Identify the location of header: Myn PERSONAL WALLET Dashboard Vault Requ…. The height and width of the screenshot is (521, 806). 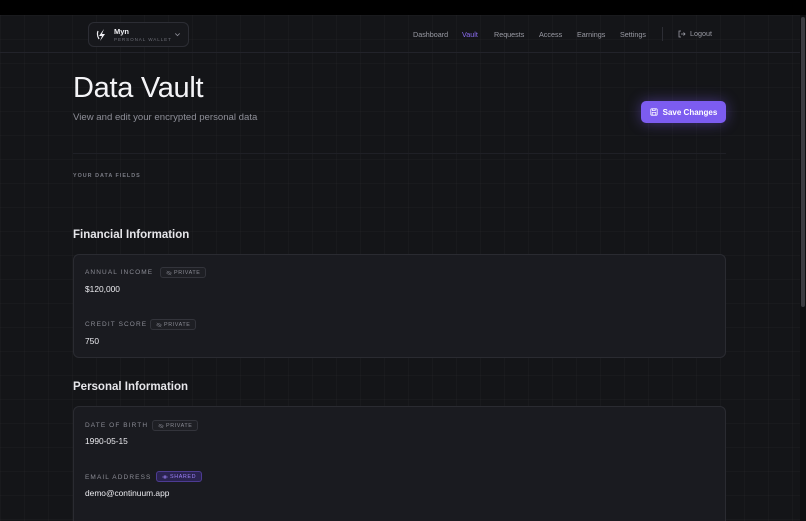
(400, 34).